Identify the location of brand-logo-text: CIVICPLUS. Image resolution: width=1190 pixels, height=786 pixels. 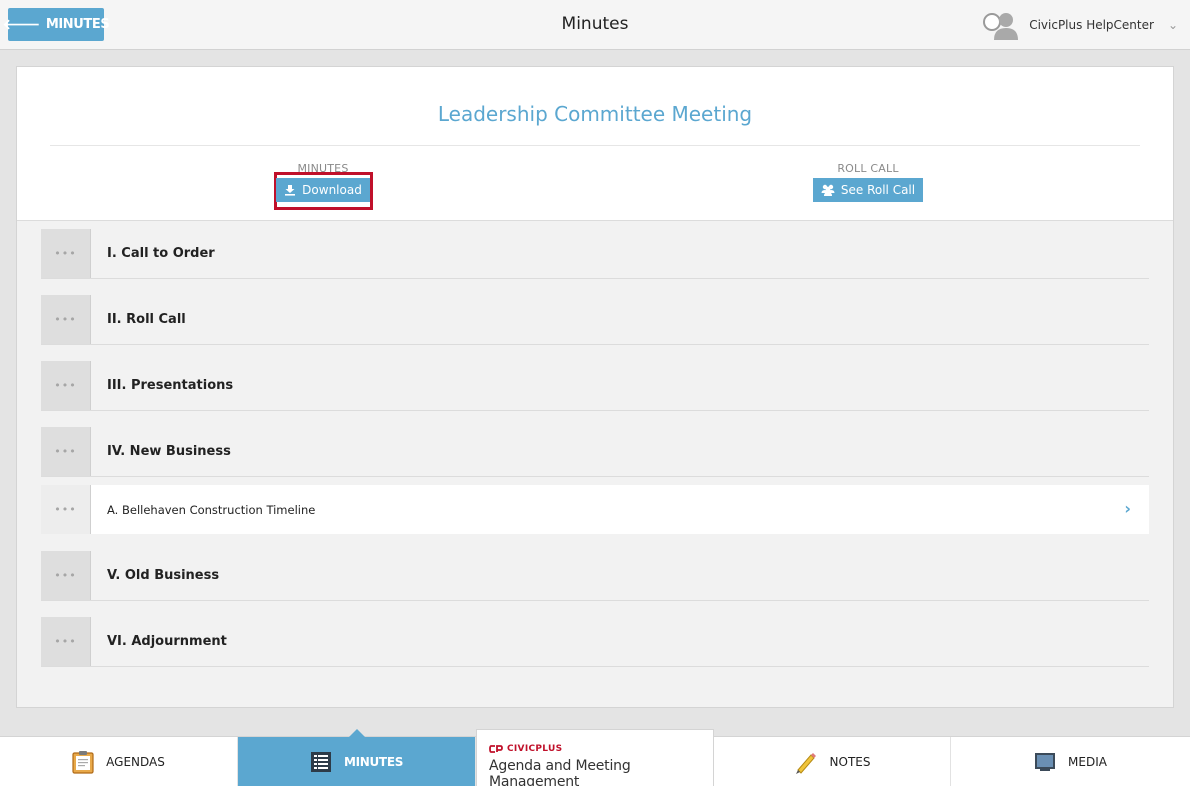
(535, 749).